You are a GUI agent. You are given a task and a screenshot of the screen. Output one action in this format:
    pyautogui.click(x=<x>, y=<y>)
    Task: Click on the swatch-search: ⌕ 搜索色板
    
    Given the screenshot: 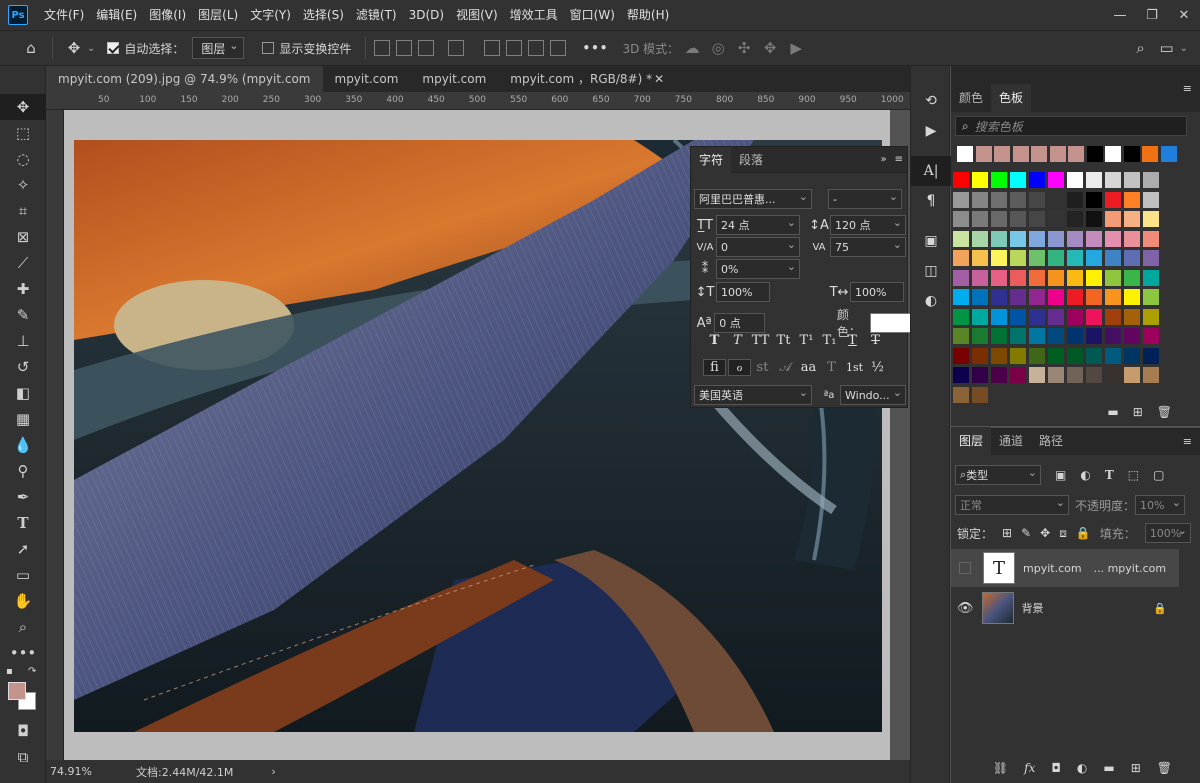 What is the action you would take?
    pyautogui.click(x=1071, y=126)
    